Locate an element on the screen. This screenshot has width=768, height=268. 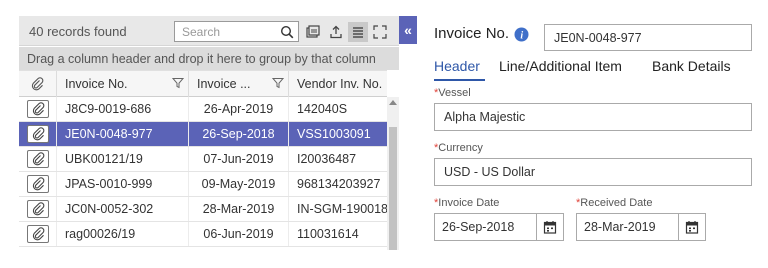
svg-text: i is located at coordinates (521, 35).